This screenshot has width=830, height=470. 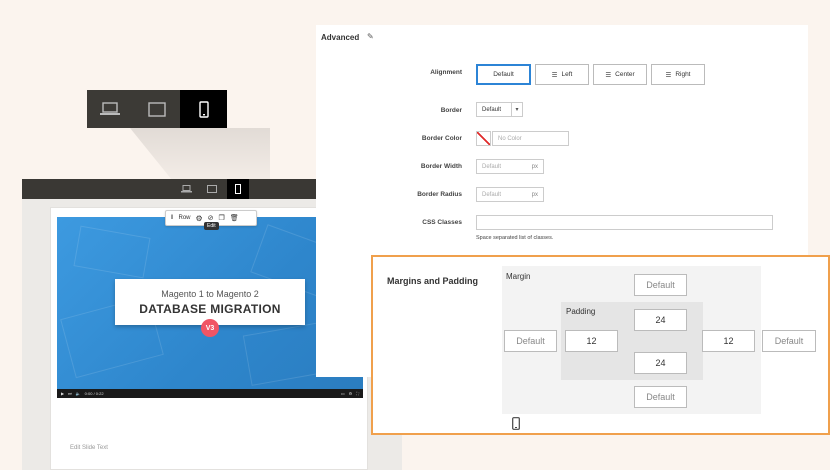 What do you see at coordinates (492, 194) in the screenshot?
I see `border-radius-placeholder: Default` at bounding box center [492, 194].